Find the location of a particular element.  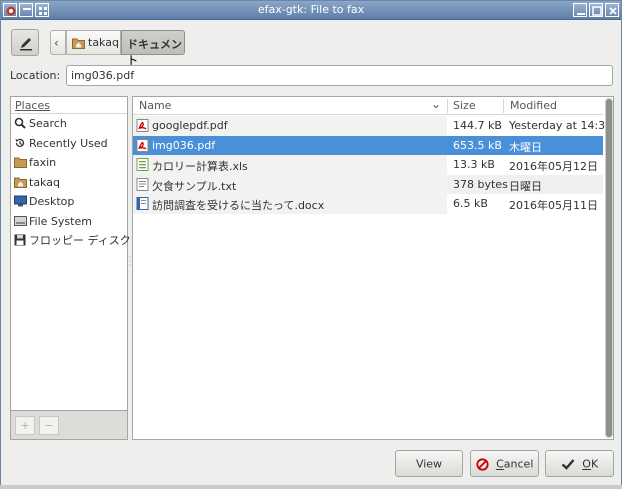

ok-label: K is located at coordinates (594, 464).